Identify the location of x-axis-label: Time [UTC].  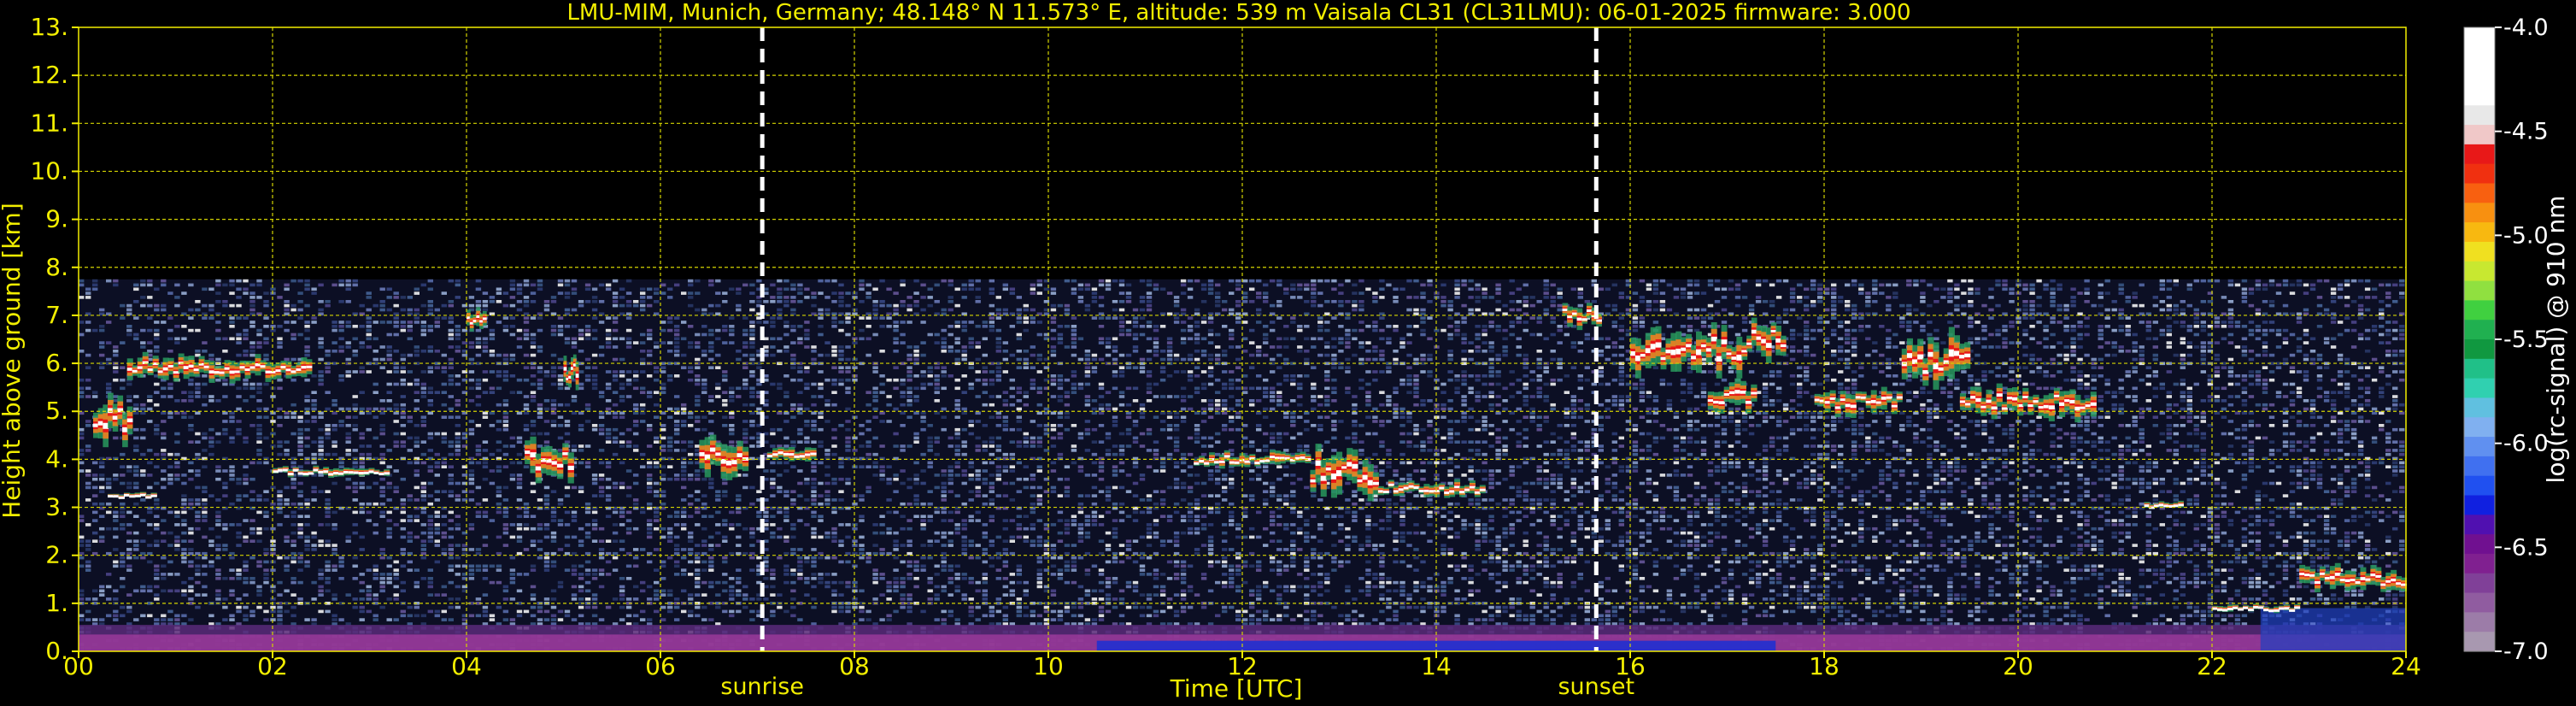
(1236, 688).